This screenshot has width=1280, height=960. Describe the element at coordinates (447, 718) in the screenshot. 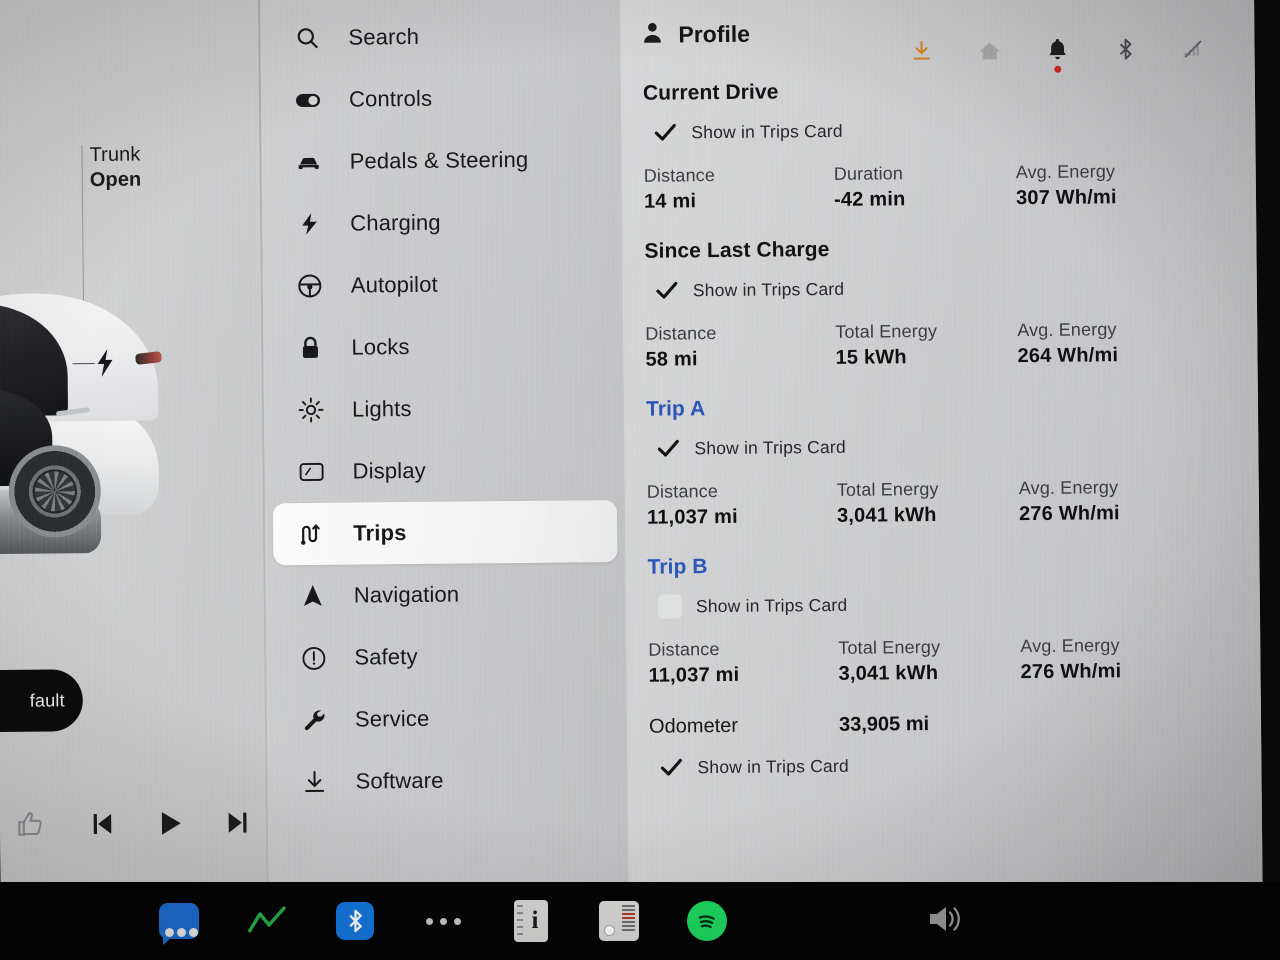

I see `sidebar-item-service: Service` at that location.